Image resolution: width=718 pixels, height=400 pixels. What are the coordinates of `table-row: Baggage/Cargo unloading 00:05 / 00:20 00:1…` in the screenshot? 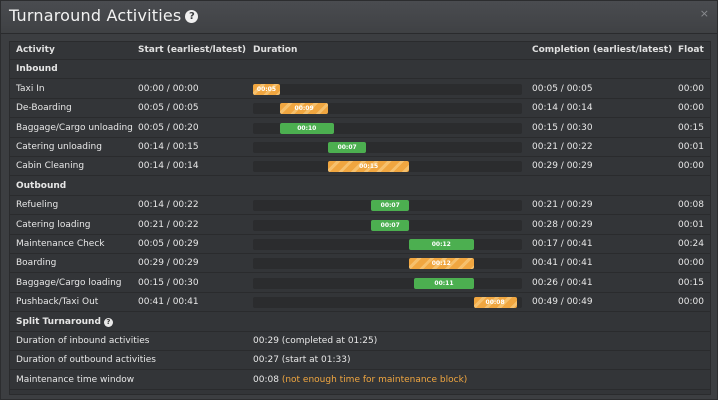 It's located at (360, 129).